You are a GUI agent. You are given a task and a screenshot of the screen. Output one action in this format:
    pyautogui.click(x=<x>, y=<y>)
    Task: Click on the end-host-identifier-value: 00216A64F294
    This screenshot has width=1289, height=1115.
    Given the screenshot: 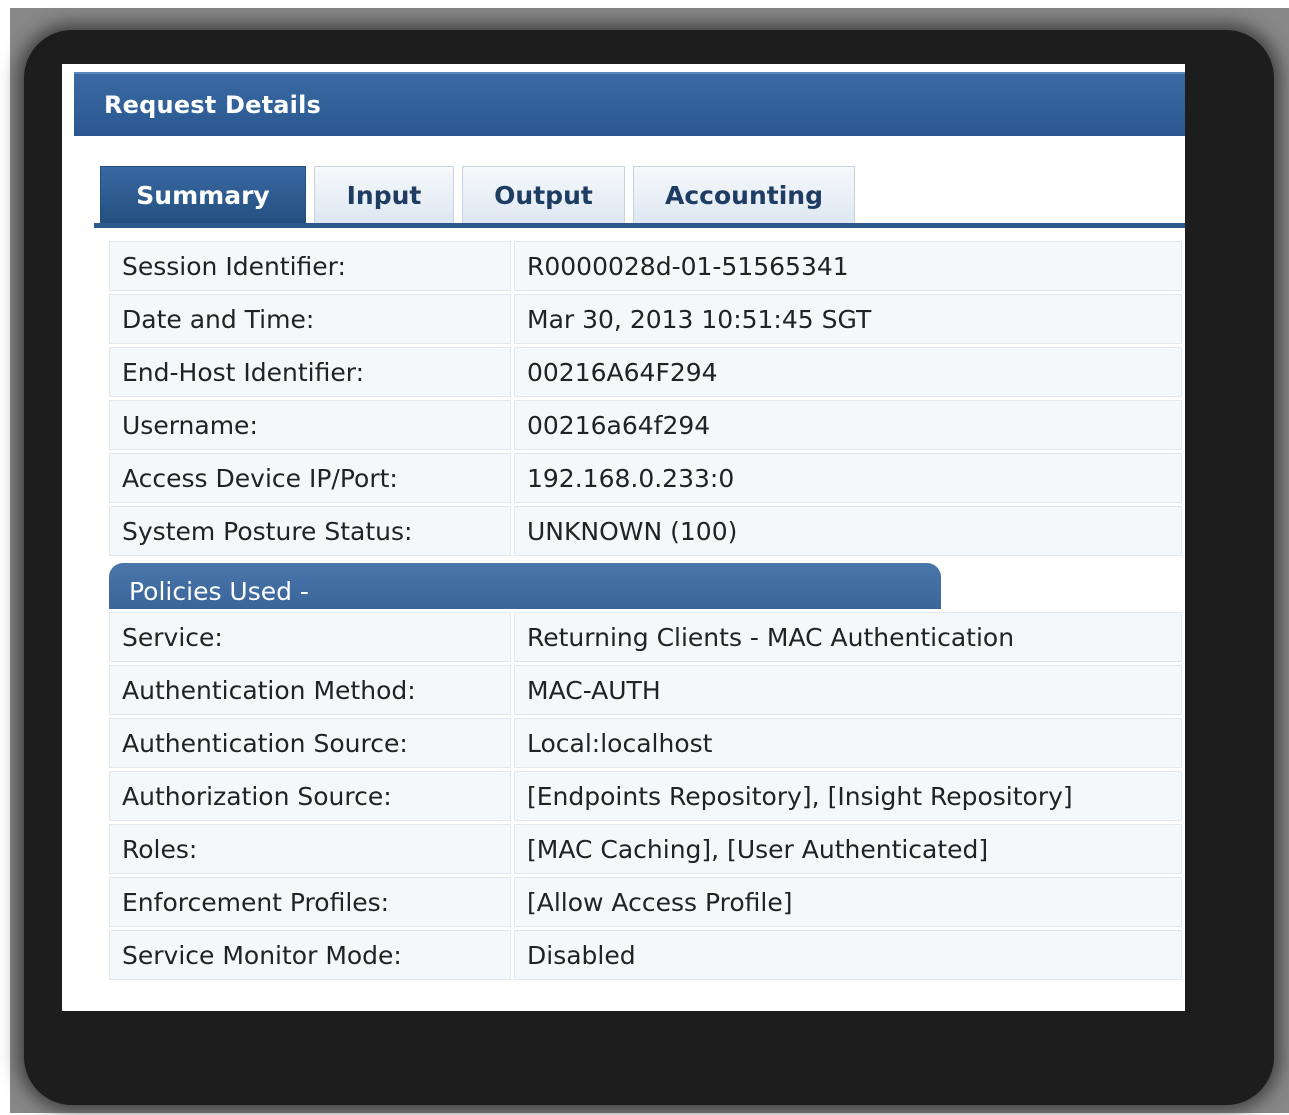 What is the action you would take?
    pyautogui.click(x=848, y=372)
    